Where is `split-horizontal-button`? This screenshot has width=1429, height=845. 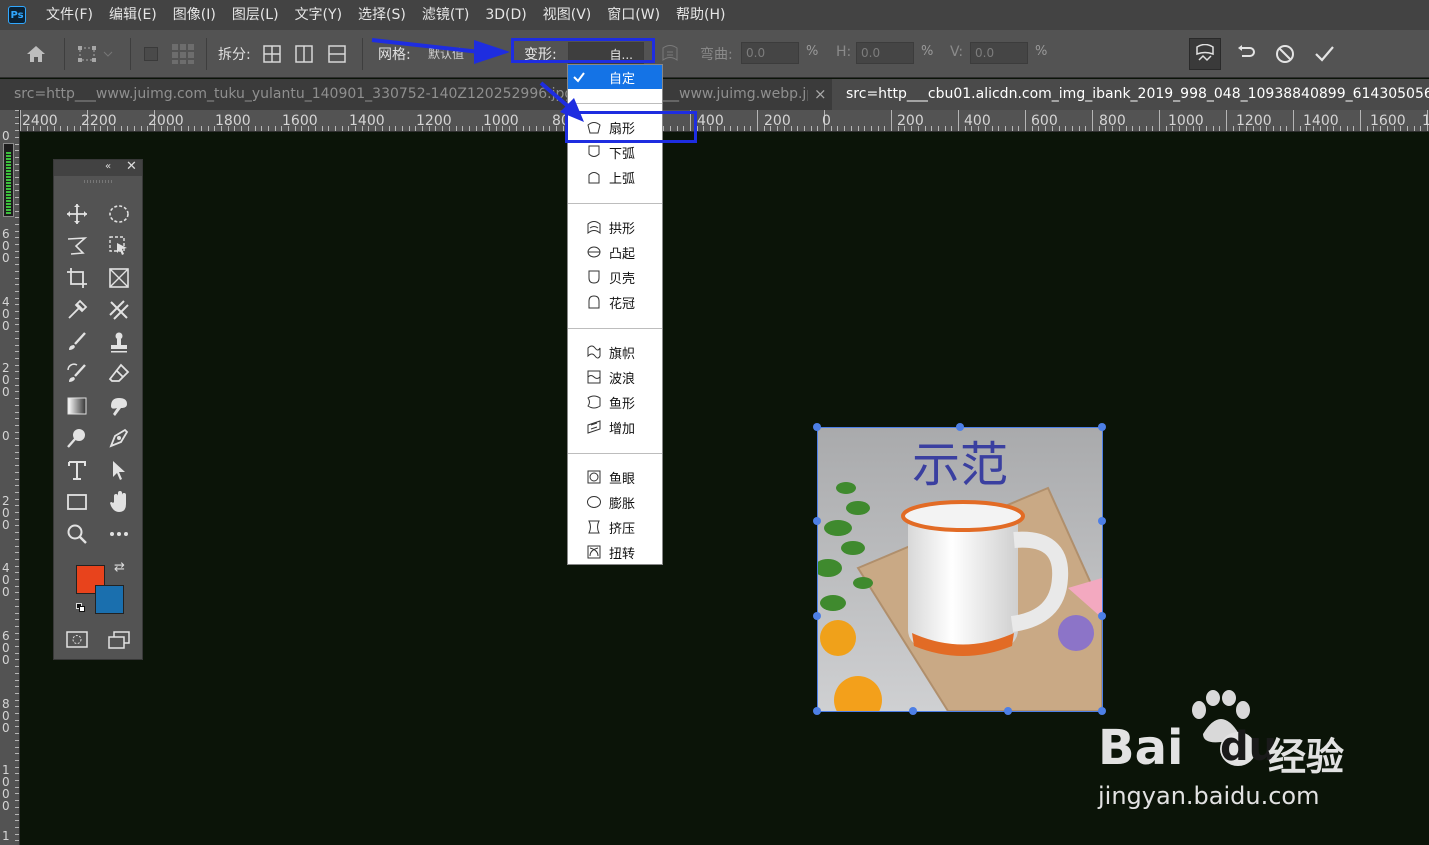
split-horizontal-button is located at coordinates (337, 54).